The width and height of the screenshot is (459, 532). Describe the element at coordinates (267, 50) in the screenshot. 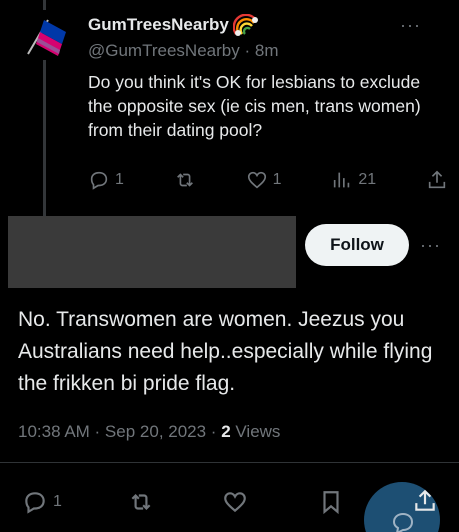

I see `parent-time: 8m` at that location.